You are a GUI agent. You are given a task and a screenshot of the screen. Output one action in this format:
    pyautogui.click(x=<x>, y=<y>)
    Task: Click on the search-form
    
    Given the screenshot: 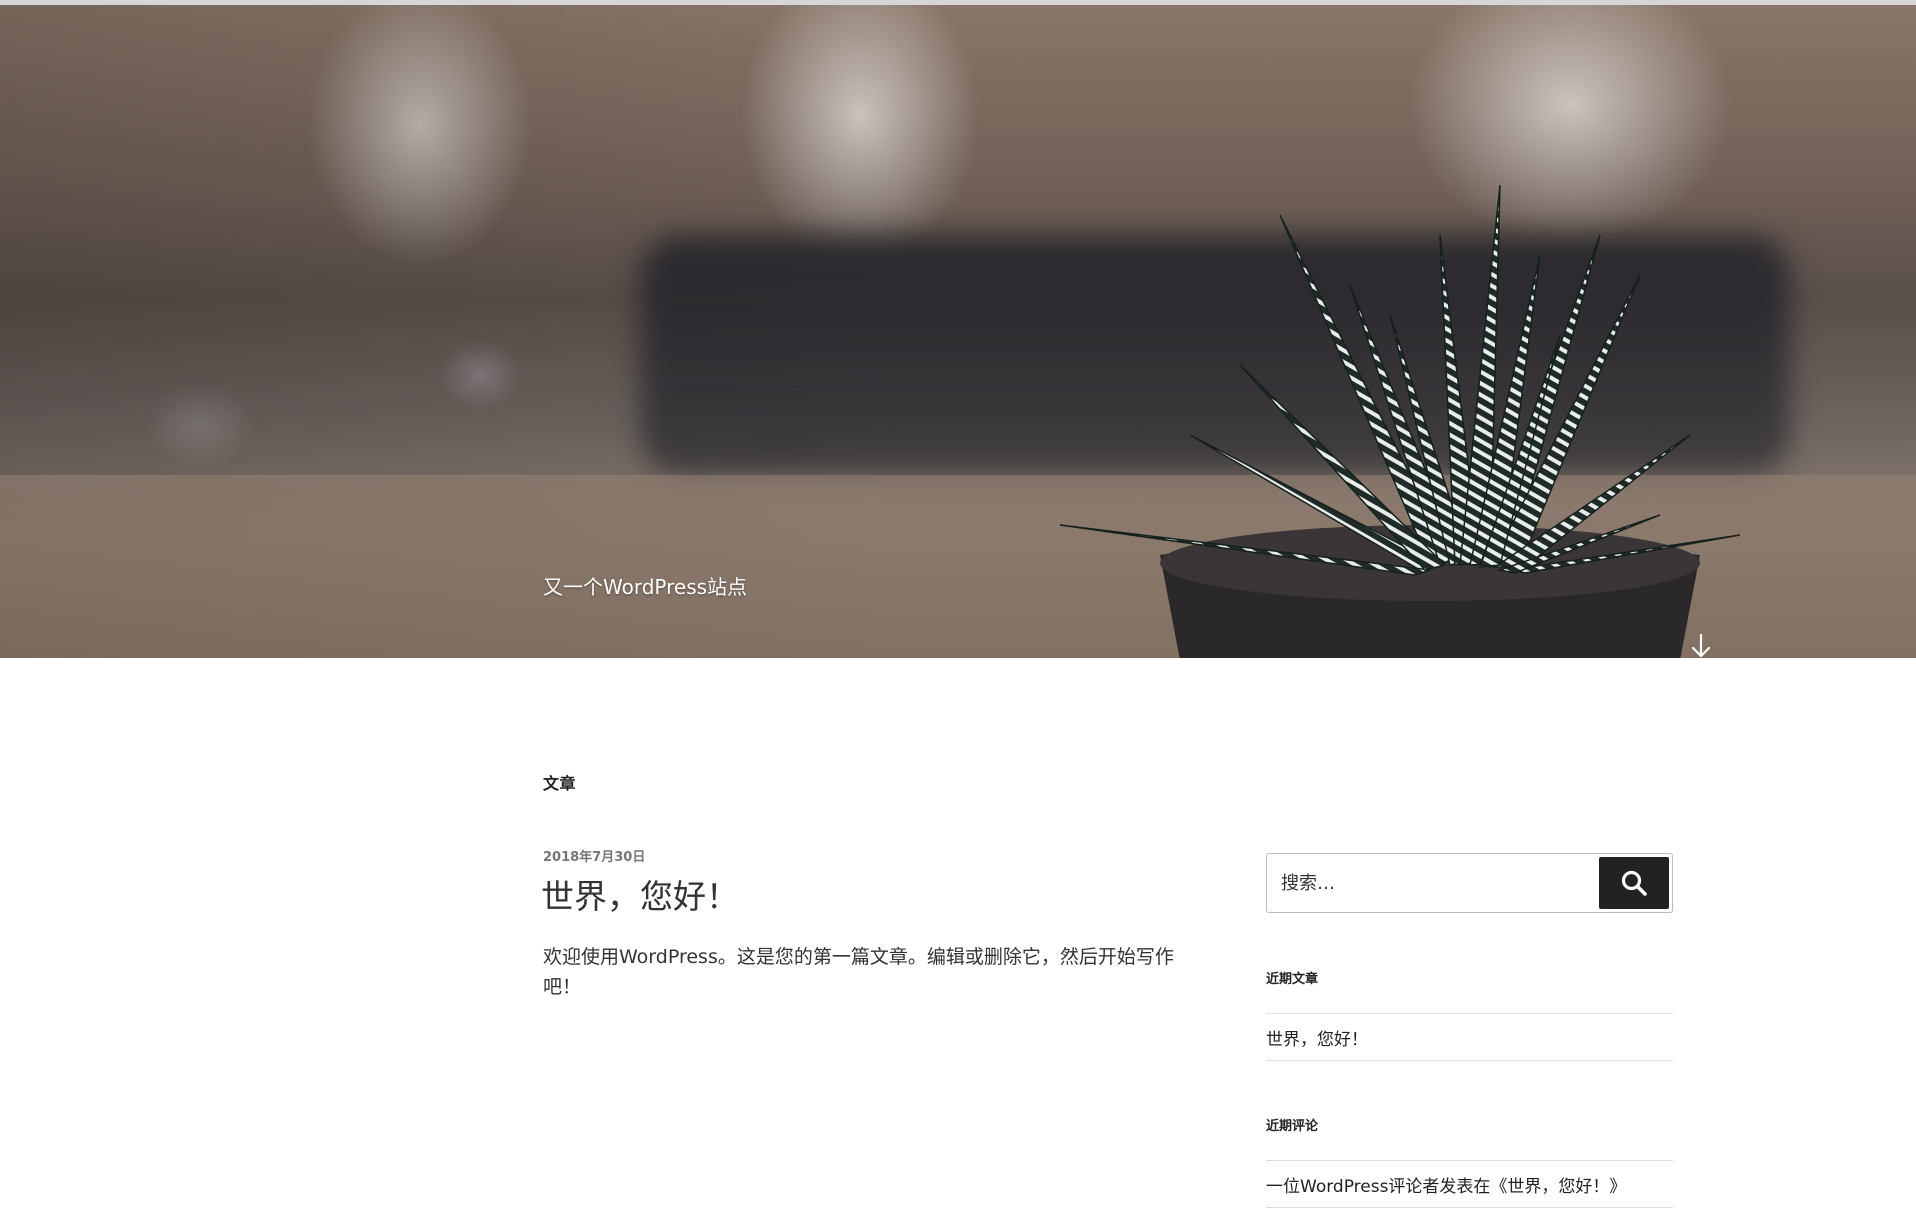 What is the action you would take?
    pyautogui.click(x=1469, y=883)
    